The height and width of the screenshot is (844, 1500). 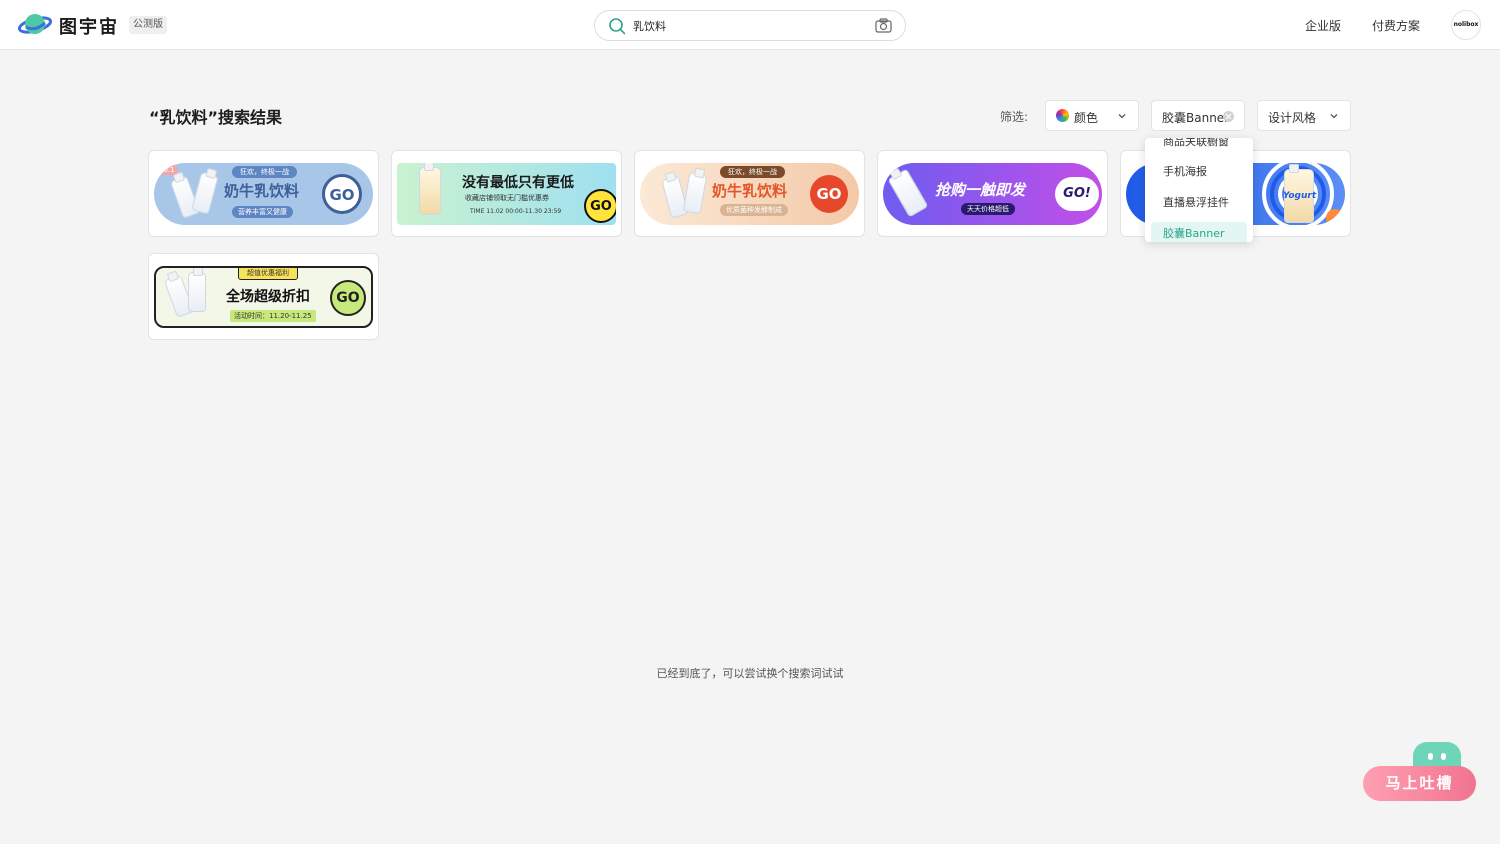 I want to click on date-tag: 10.1, so click(x=167, y=170).